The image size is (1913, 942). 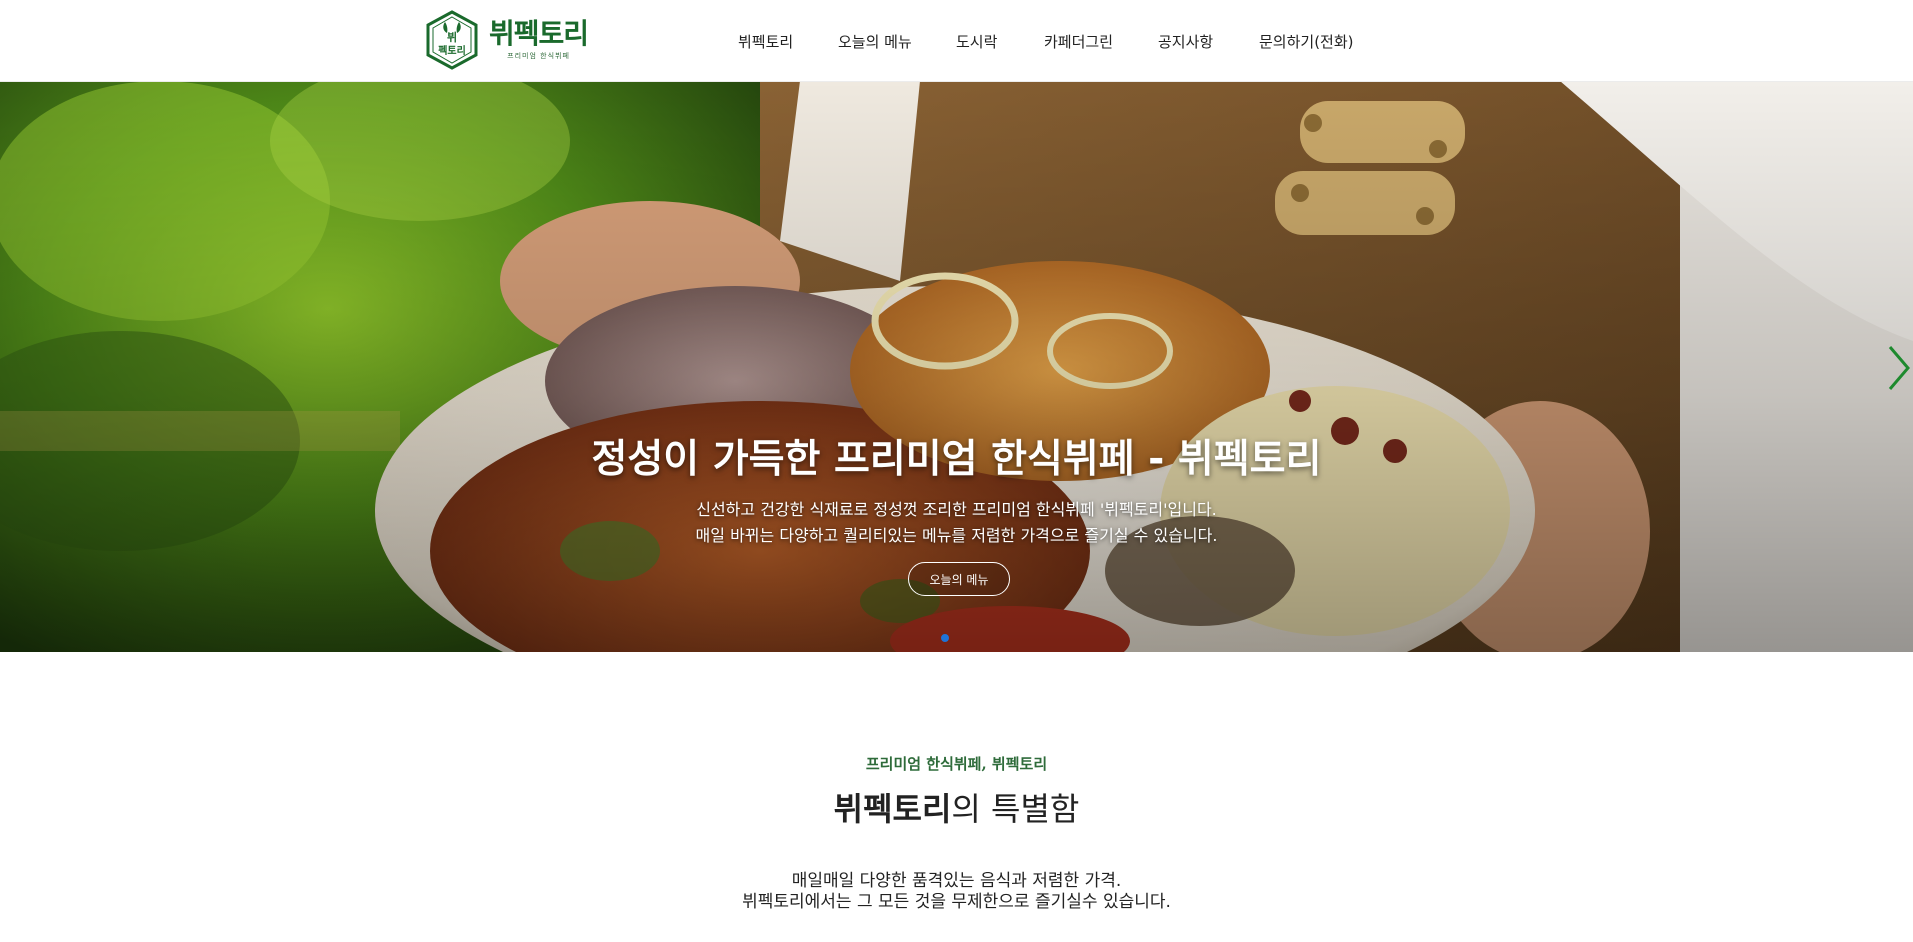 What do you see at coordinates (956, 764) in the screenshot?
I see `intro-kicker: 프리미엄 한식뷔페, 뷔펙토리` at bounding box center [956, 764].